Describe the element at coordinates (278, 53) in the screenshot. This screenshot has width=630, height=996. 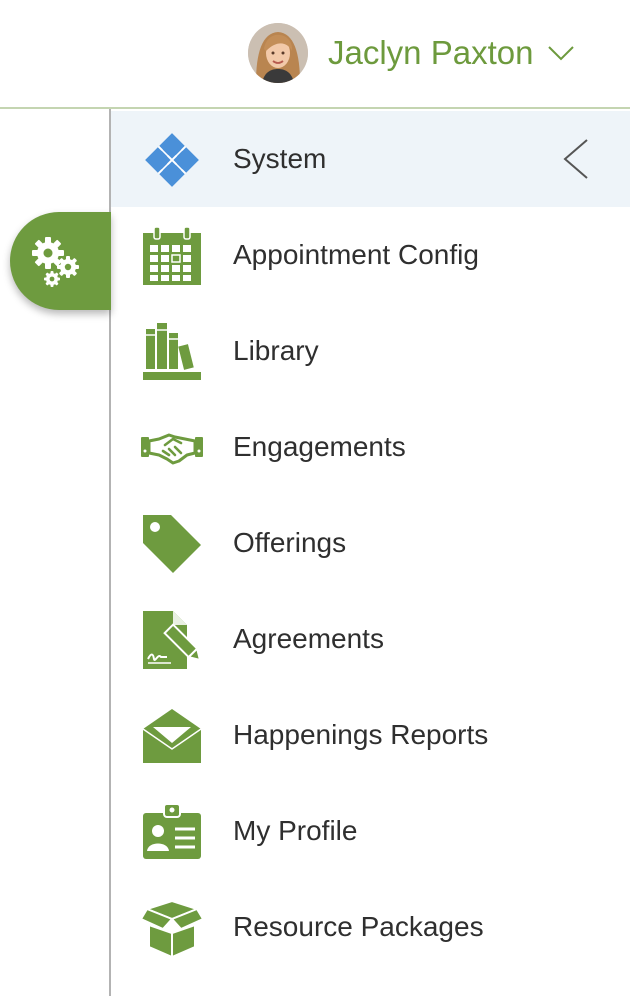
I see `avatar` at that location.